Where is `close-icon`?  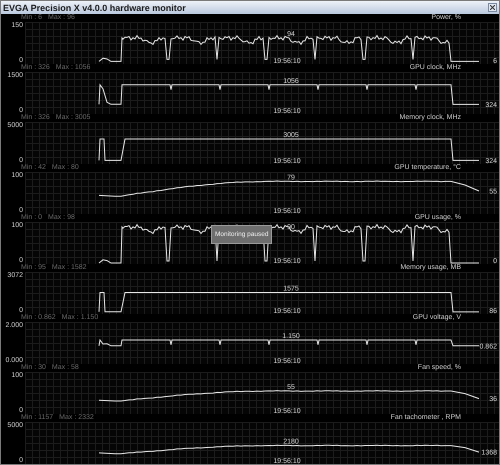 close-icon is located at coordinates (492, 7).